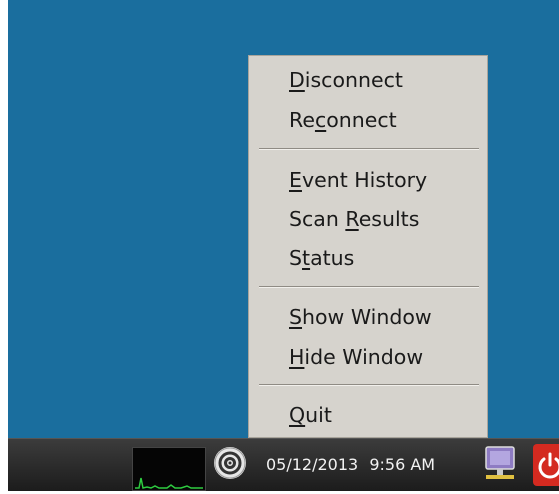 The width and height of the screenshot is (559, 494). I want to click on network-icon, so click(500, 462).